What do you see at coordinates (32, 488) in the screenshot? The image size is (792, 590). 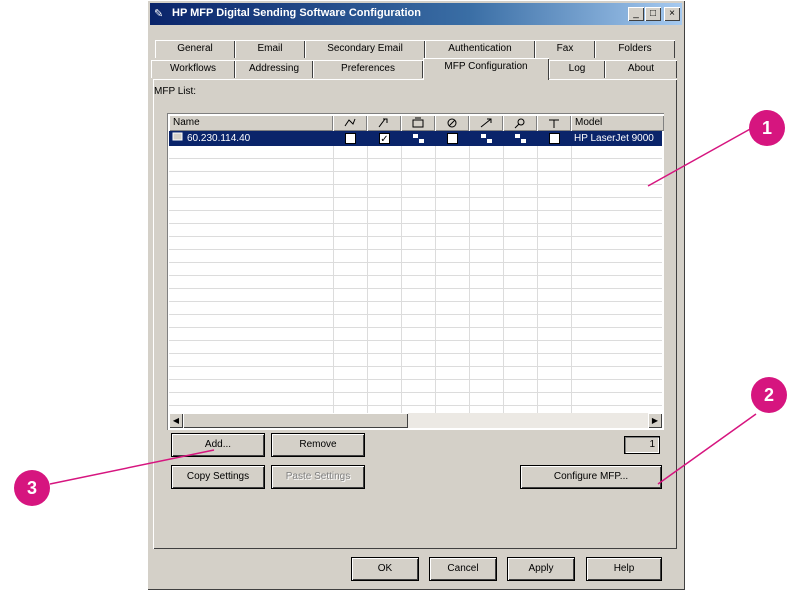 I see `callout-3: 3` at bounding box center [32, 488].